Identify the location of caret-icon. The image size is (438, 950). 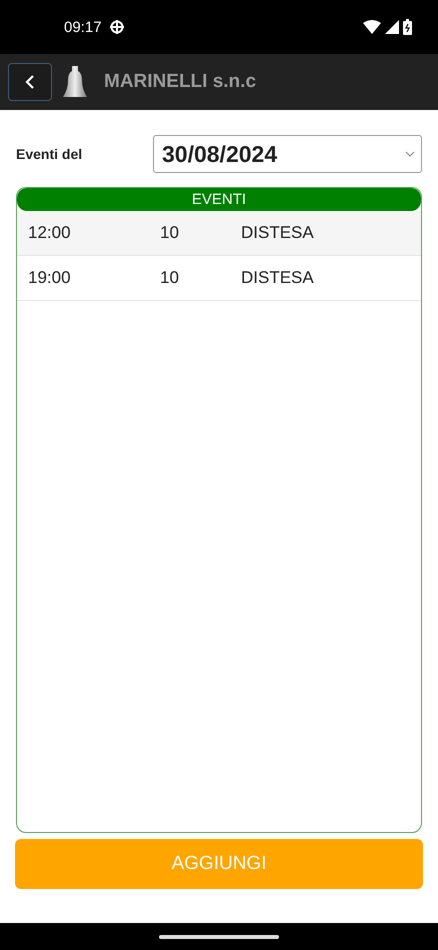
(410, 154).